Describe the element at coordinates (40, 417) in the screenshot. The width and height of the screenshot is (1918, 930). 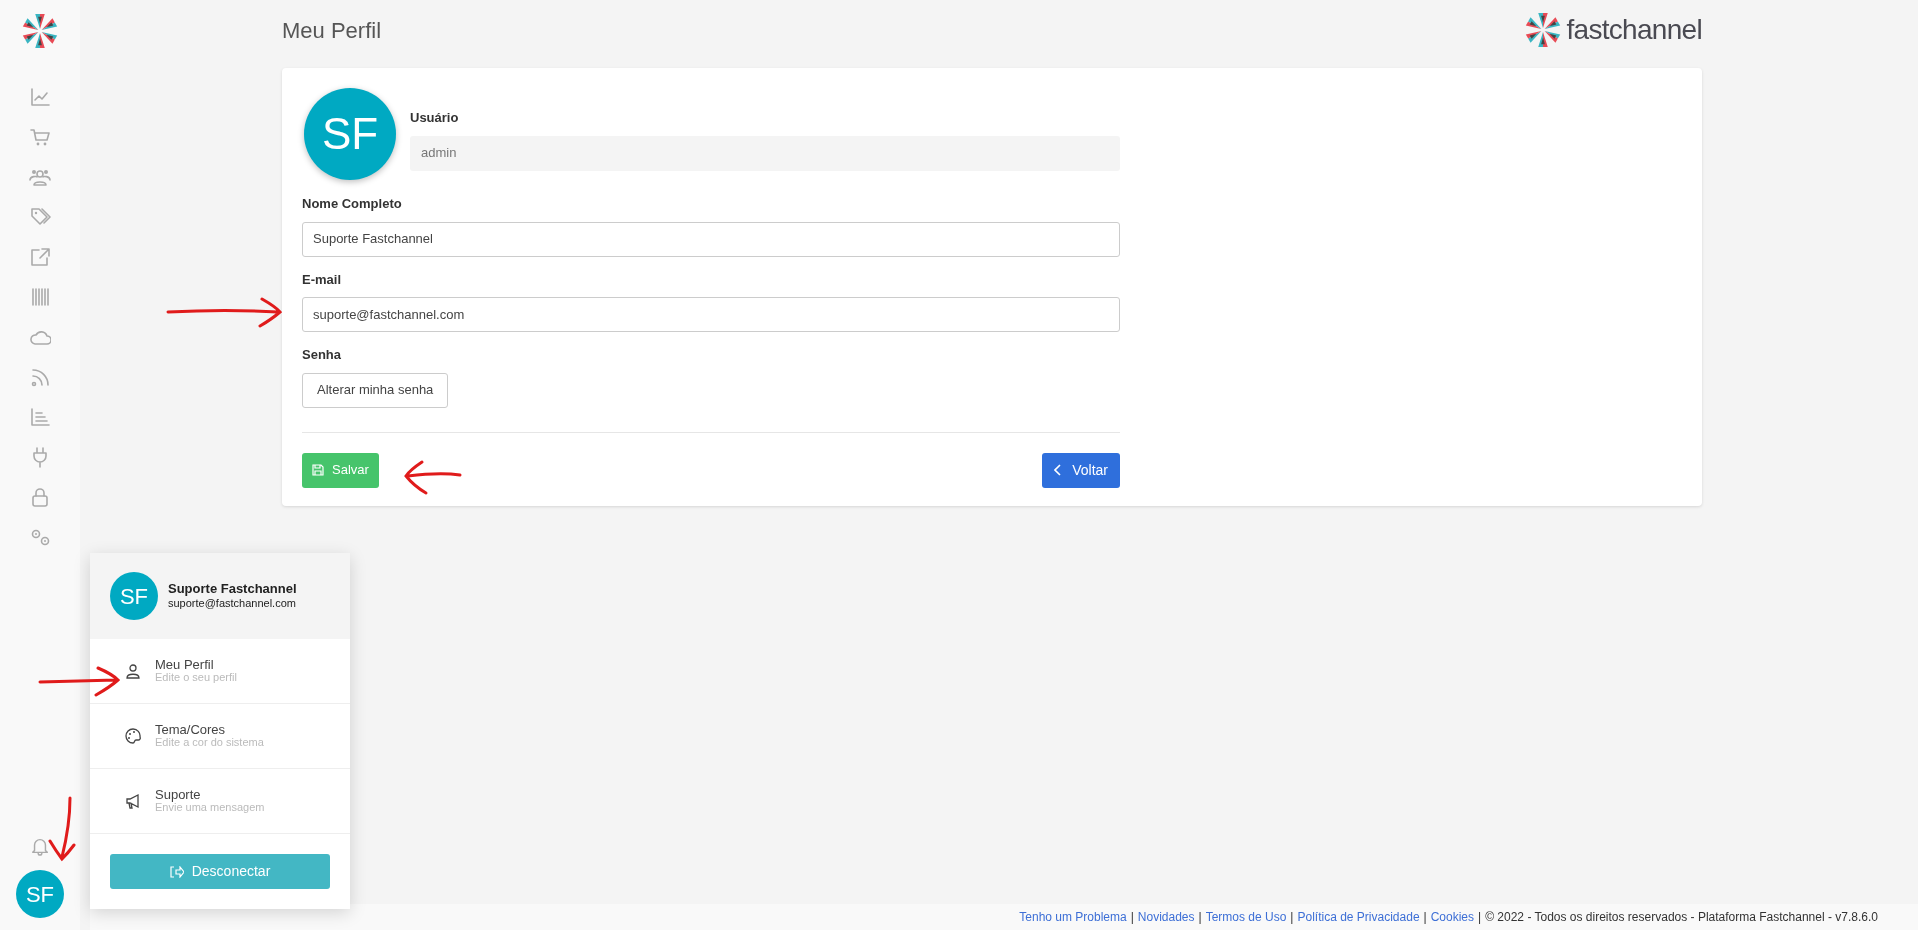
I see `bar-list-icon` at that location.